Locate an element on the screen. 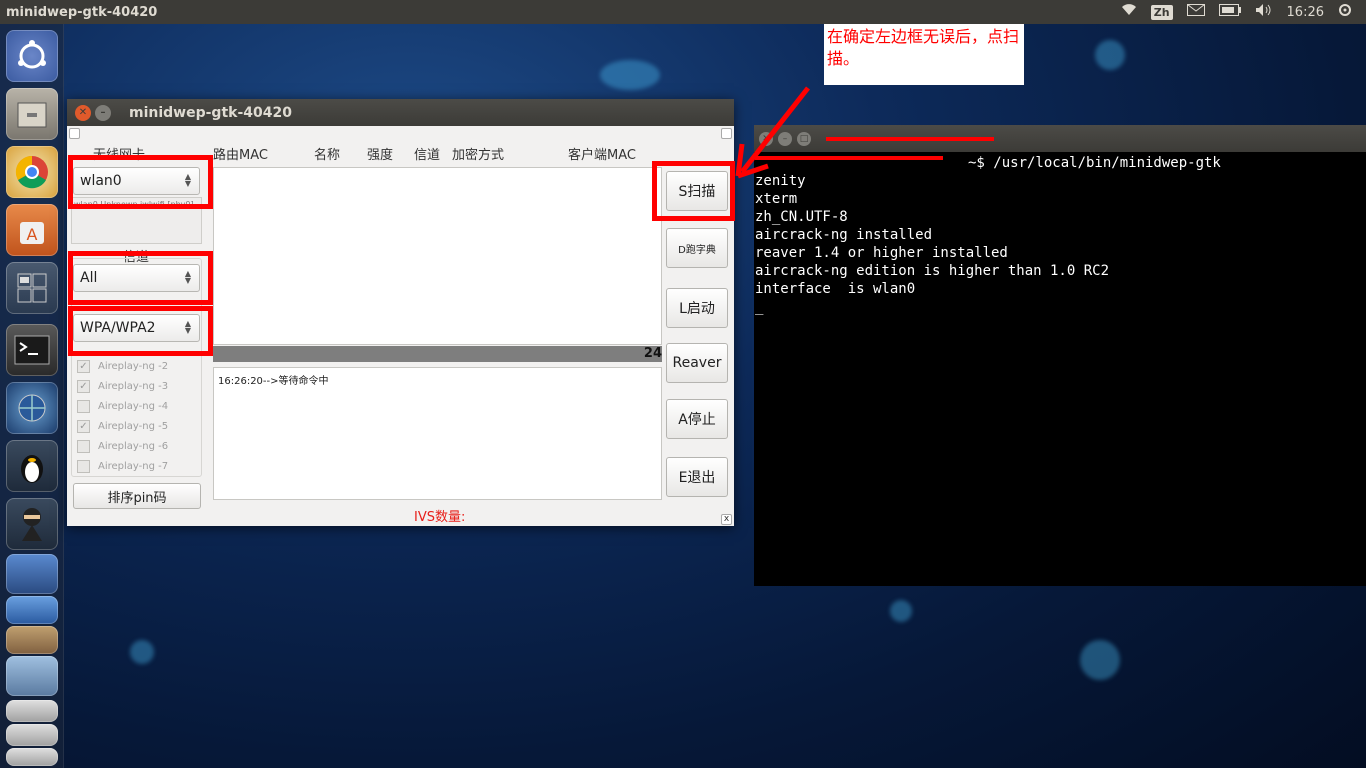 This screenshot has height=768, width=1366. aireplay-option: Aireplay-ng -7 is located at coordinates (122, 466).